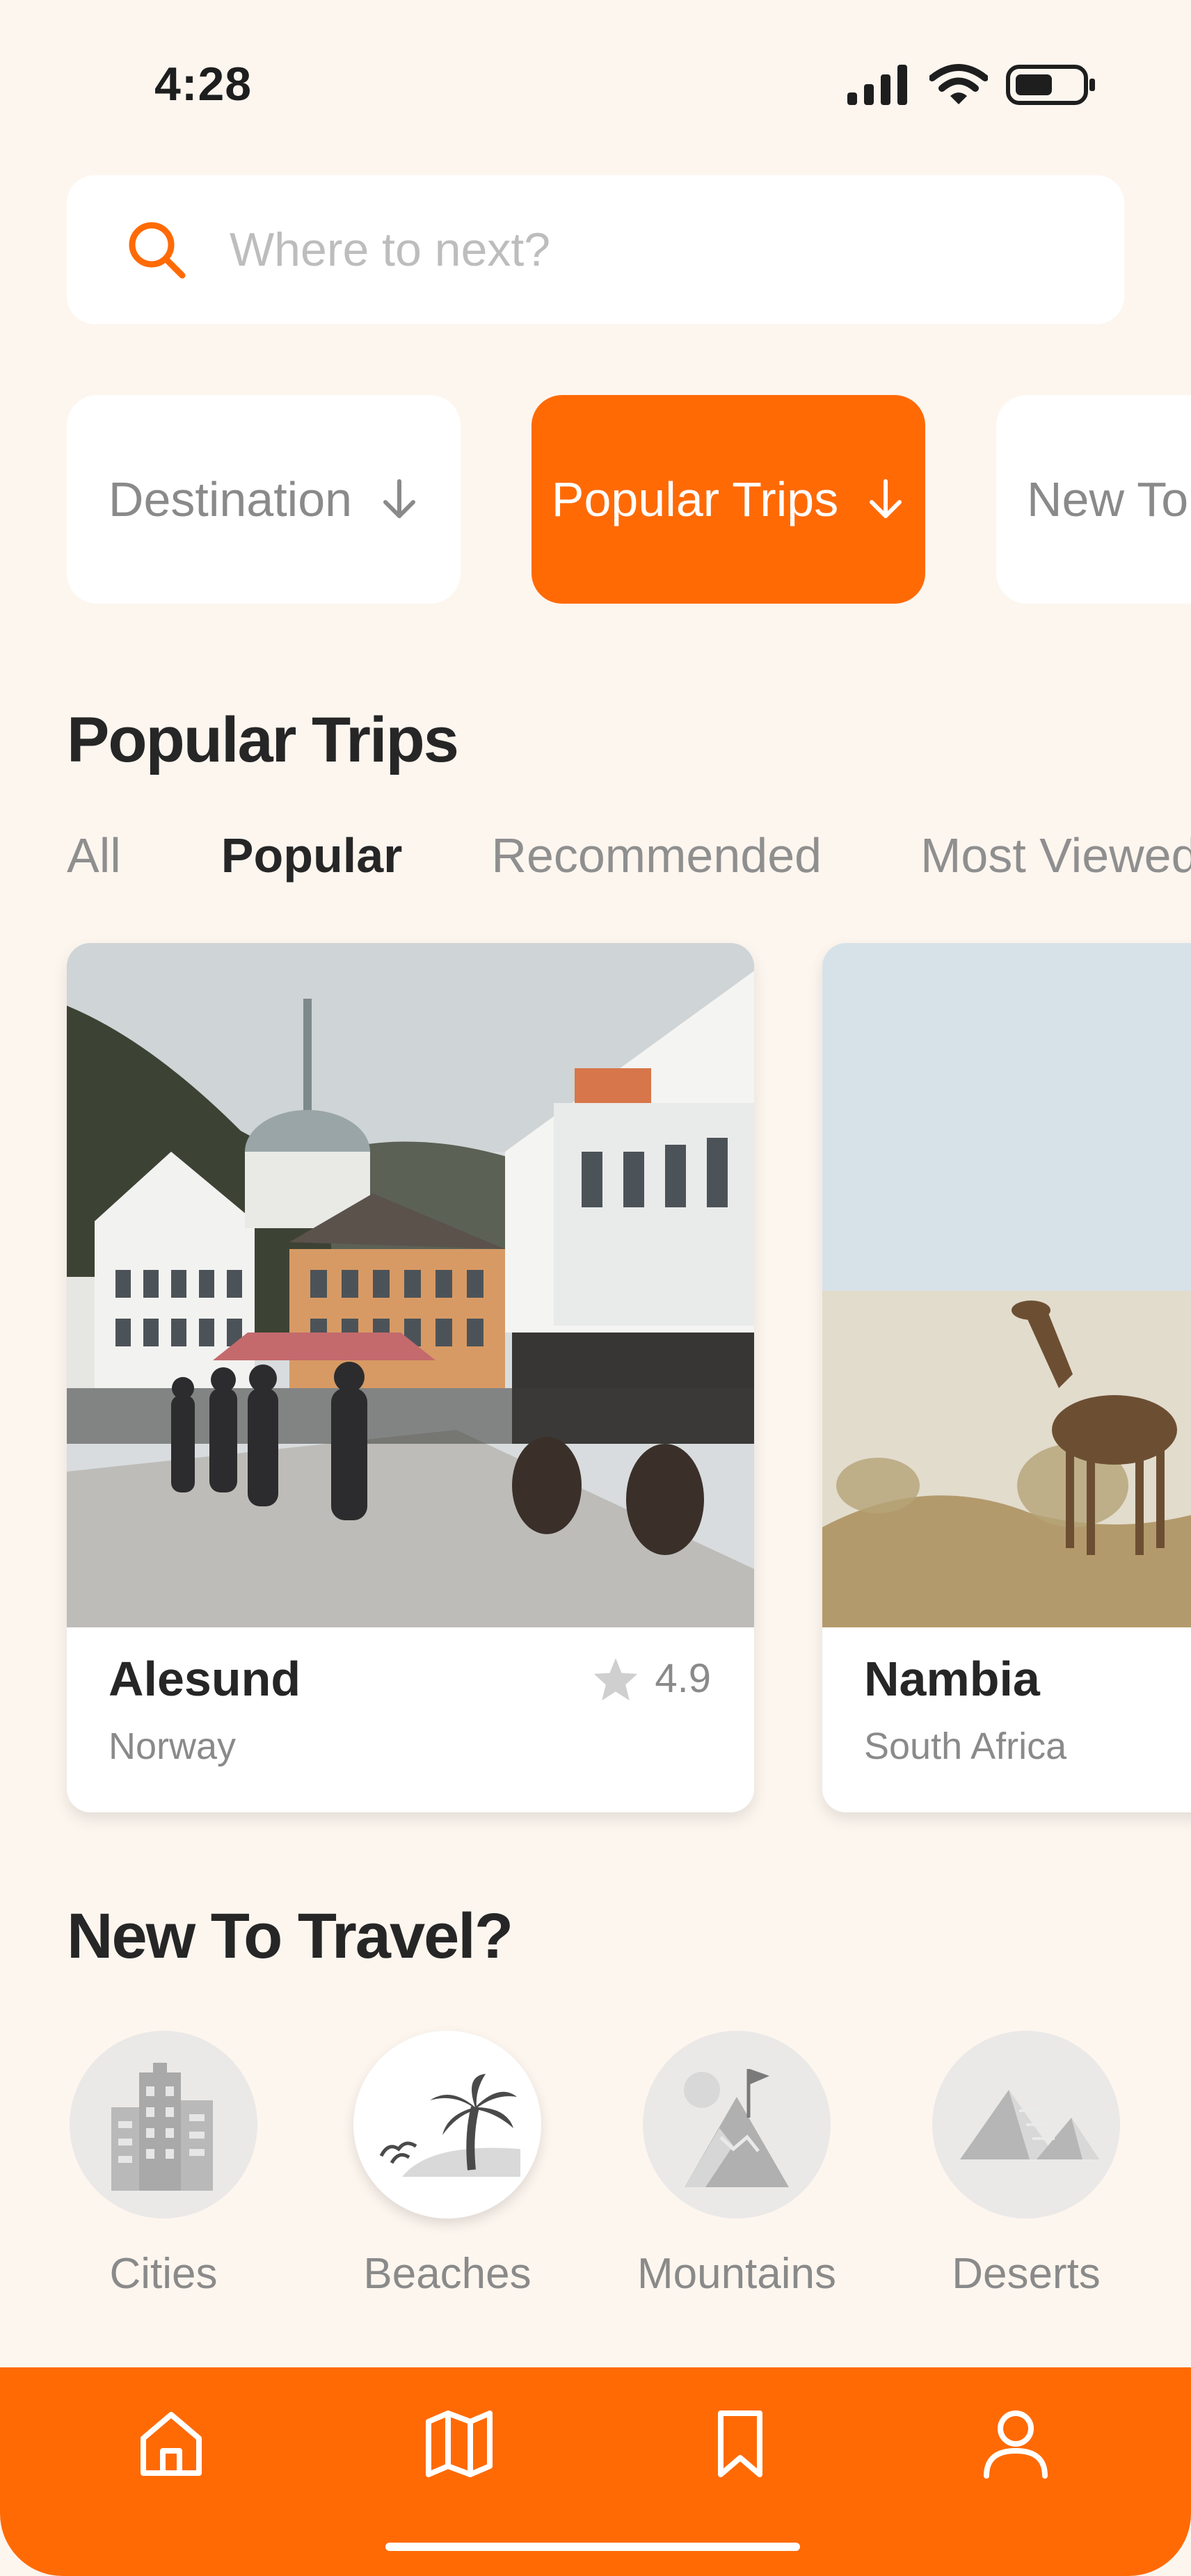 The height and width of the screenshot is (2576, 1191). Describe the element at coordinates (312, 855) in the screenshot. I see `tab-popular: Popular` at that location.